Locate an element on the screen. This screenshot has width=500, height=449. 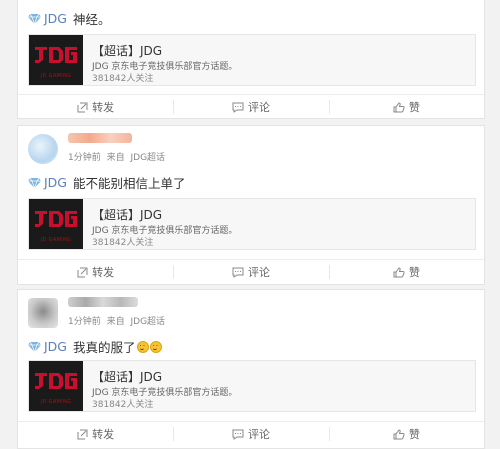
post-text: JDG 我真的服了 is located at coordinates (95, 346).